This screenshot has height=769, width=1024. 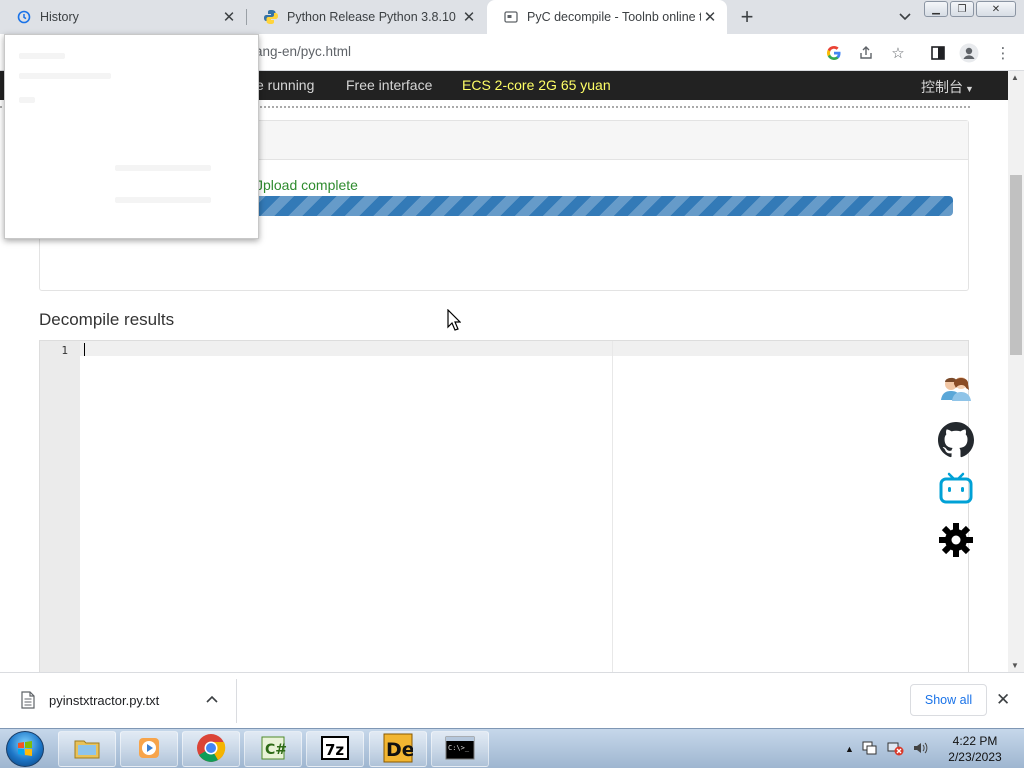 What do you see at coordinates (276, 750) in the screenshot?
I see `svg-text: C#` at bounding box center [276, 750].